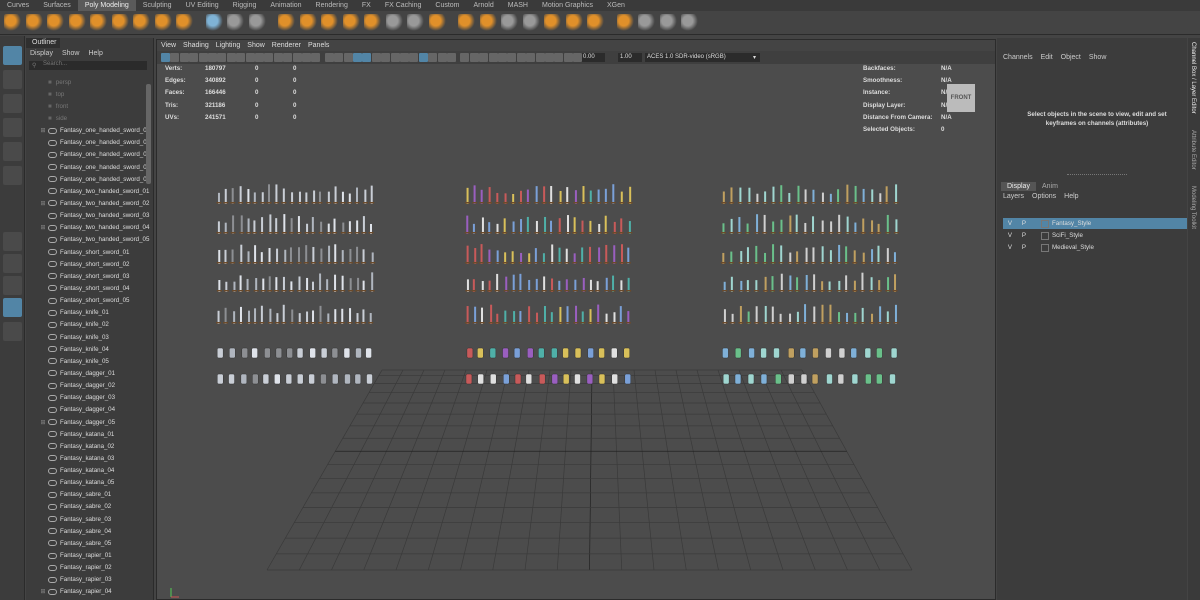  What do you see at coordinates (1045, 223) in the screenshot?
I see `layer-color-swatch` at bounding box center [1045, 223].